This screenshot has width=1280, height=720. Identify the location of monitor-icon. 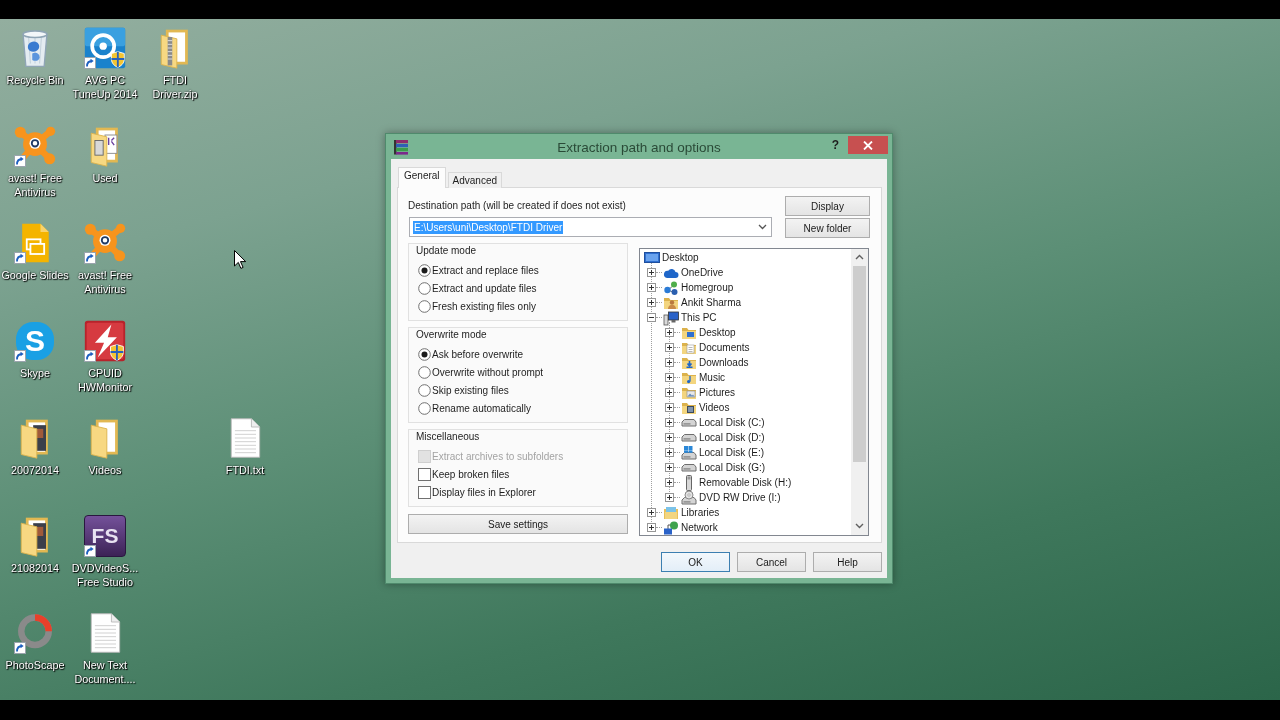
(652, 257).